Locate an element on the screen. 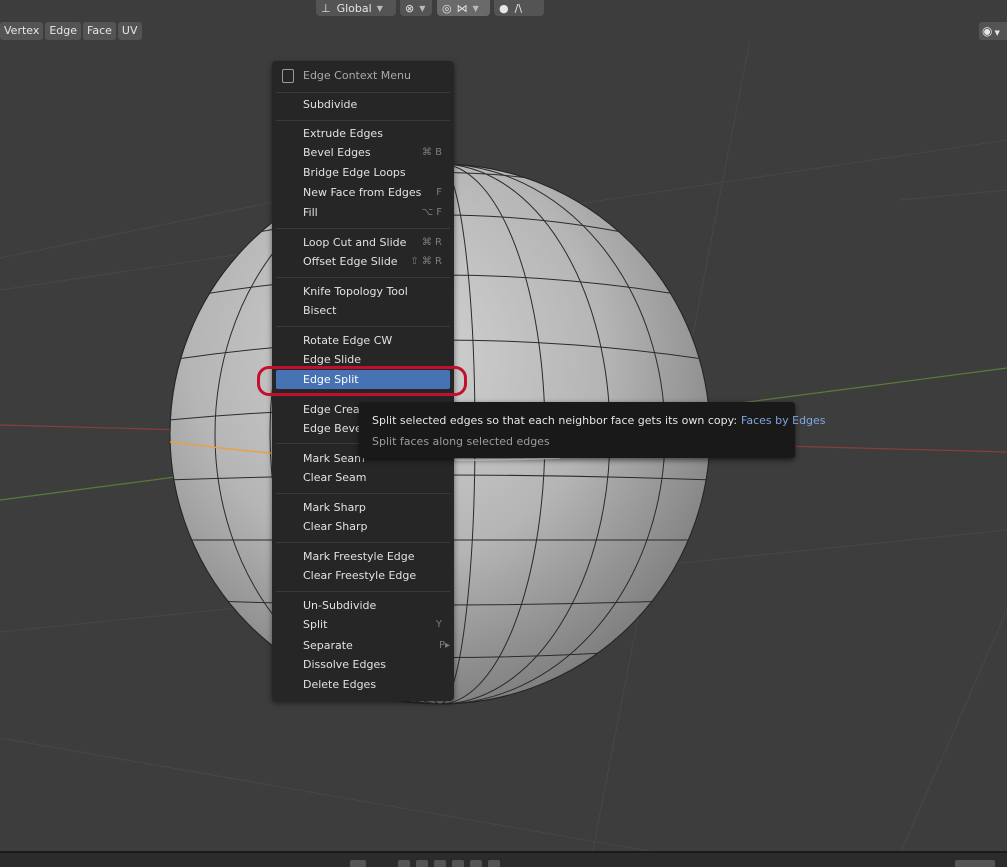 The image size is (1007, 867). menu-item-mark-freestyle-edge: Mark Freestyle Edge is located at coordinates (363, 556).